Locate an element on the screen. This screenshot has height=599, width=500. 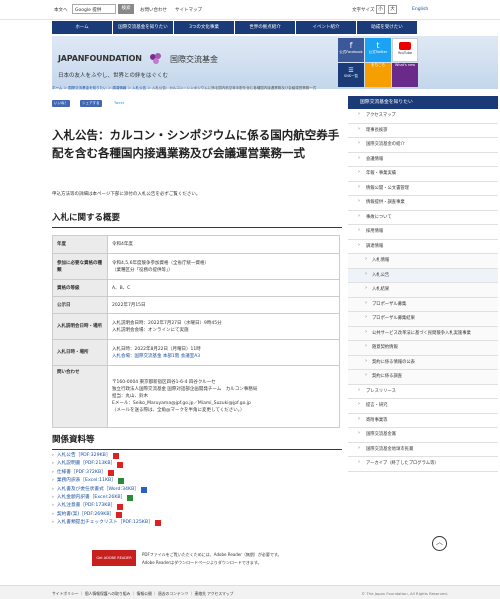
sidebar-item: 公共サービス改革法に基づく民間競争入札実施事業 is located at coordinates (423, 333).